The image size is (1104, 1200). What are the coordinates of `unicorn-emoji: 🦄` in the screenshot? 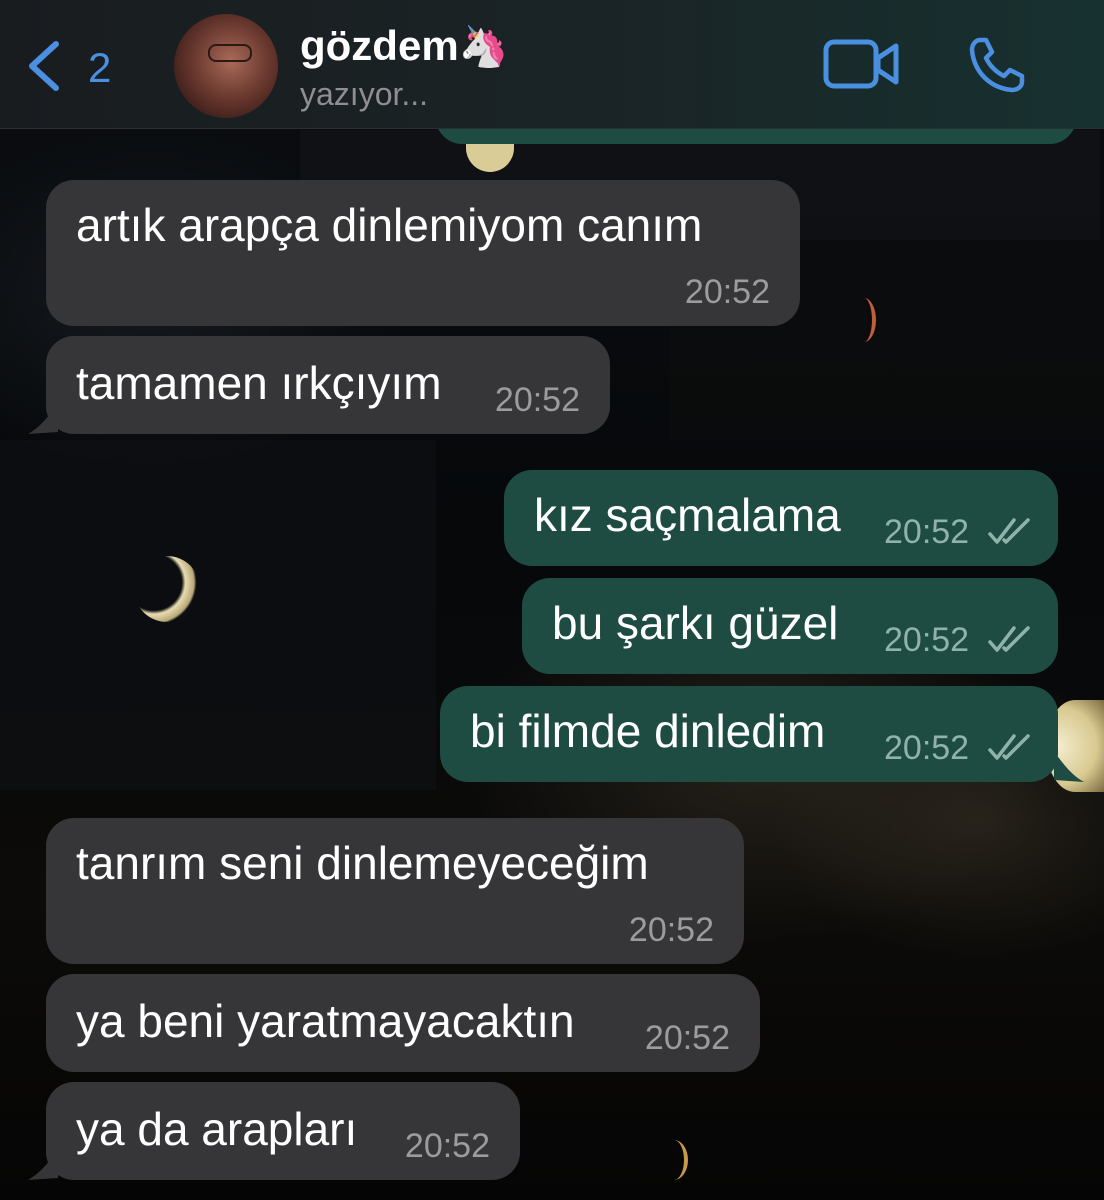 It's located at (483, 47).